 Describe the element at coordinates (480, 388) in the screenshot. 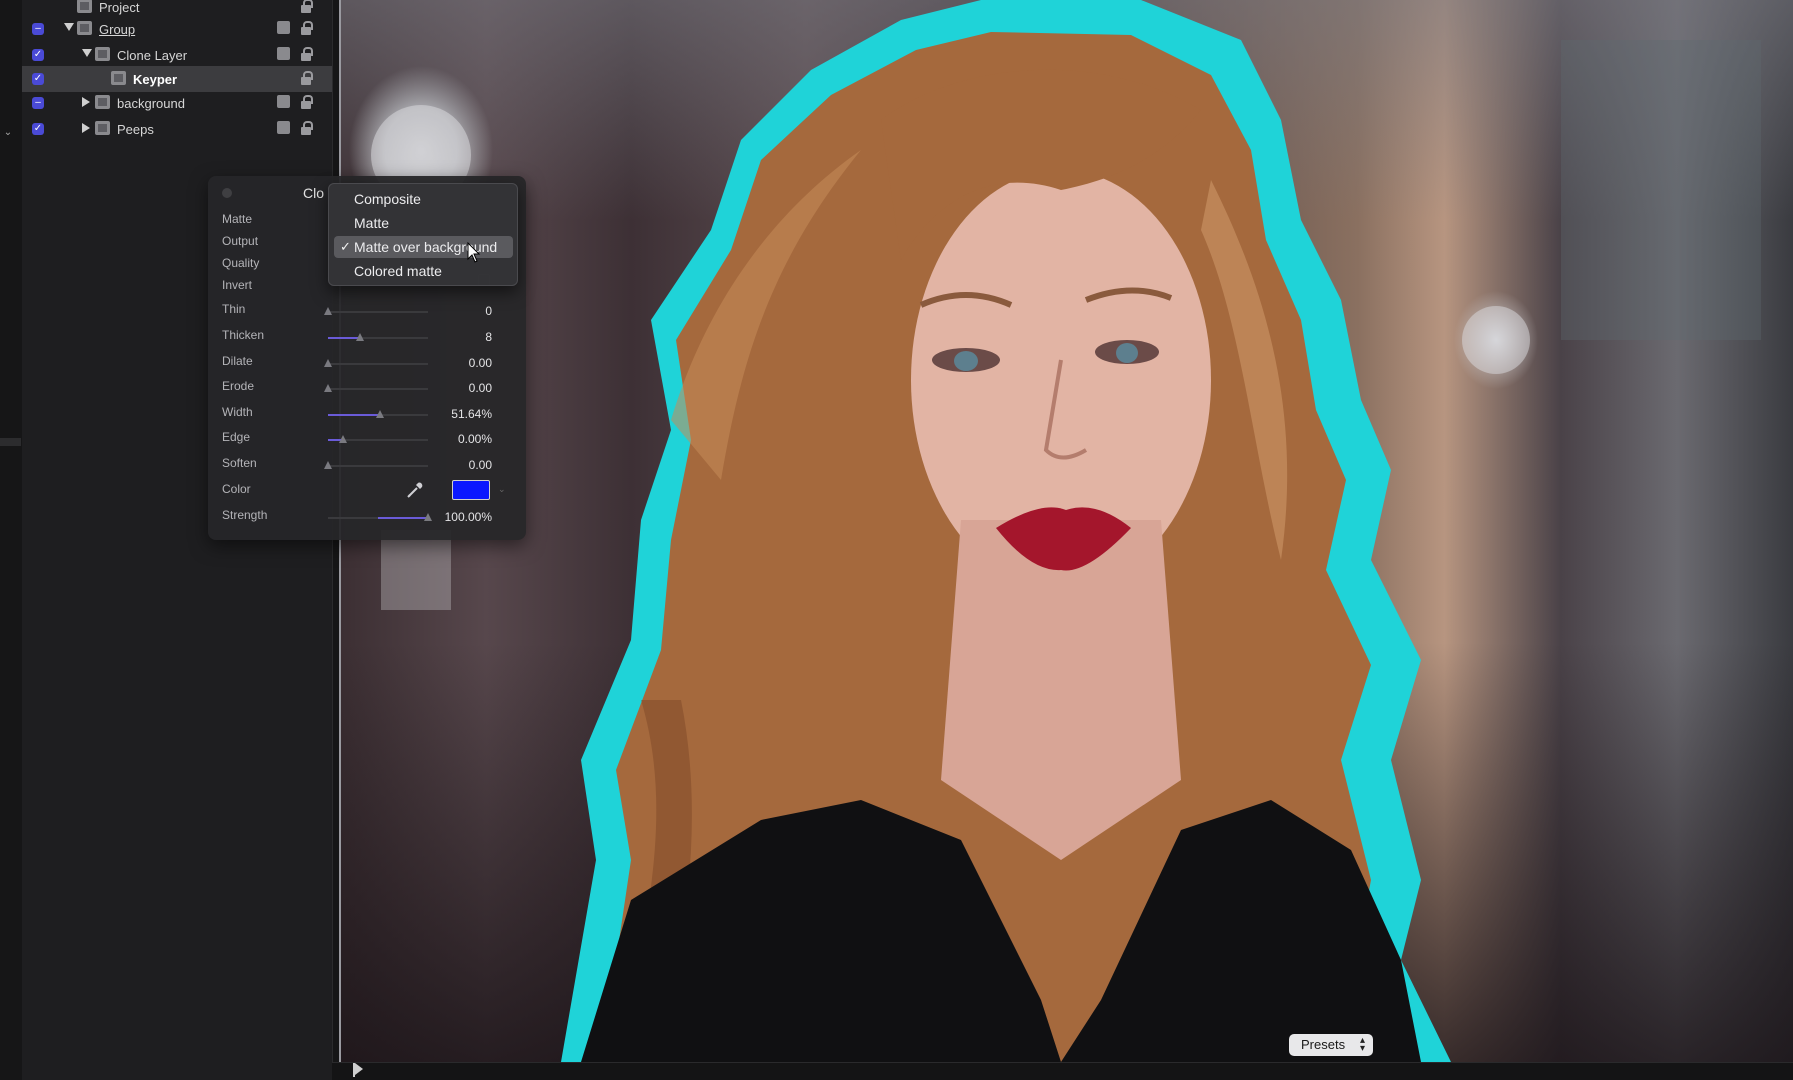

I see `param-value-erode: 0.00` at that location.